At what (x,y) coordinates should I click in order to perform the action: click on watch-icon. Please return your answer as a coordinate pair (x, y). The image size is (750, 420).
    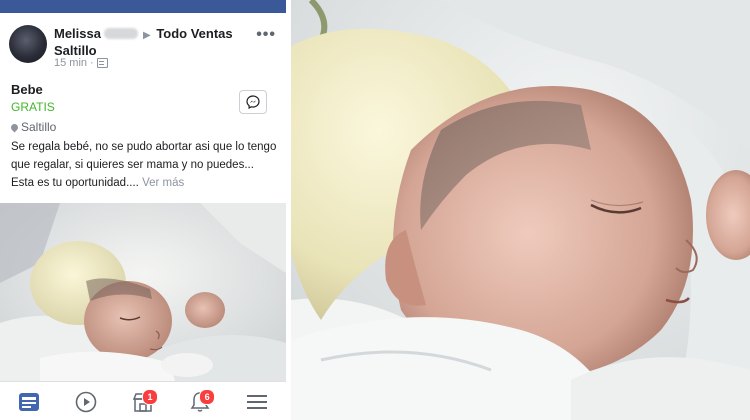
    Looking at the image, I should click on (86, 401).